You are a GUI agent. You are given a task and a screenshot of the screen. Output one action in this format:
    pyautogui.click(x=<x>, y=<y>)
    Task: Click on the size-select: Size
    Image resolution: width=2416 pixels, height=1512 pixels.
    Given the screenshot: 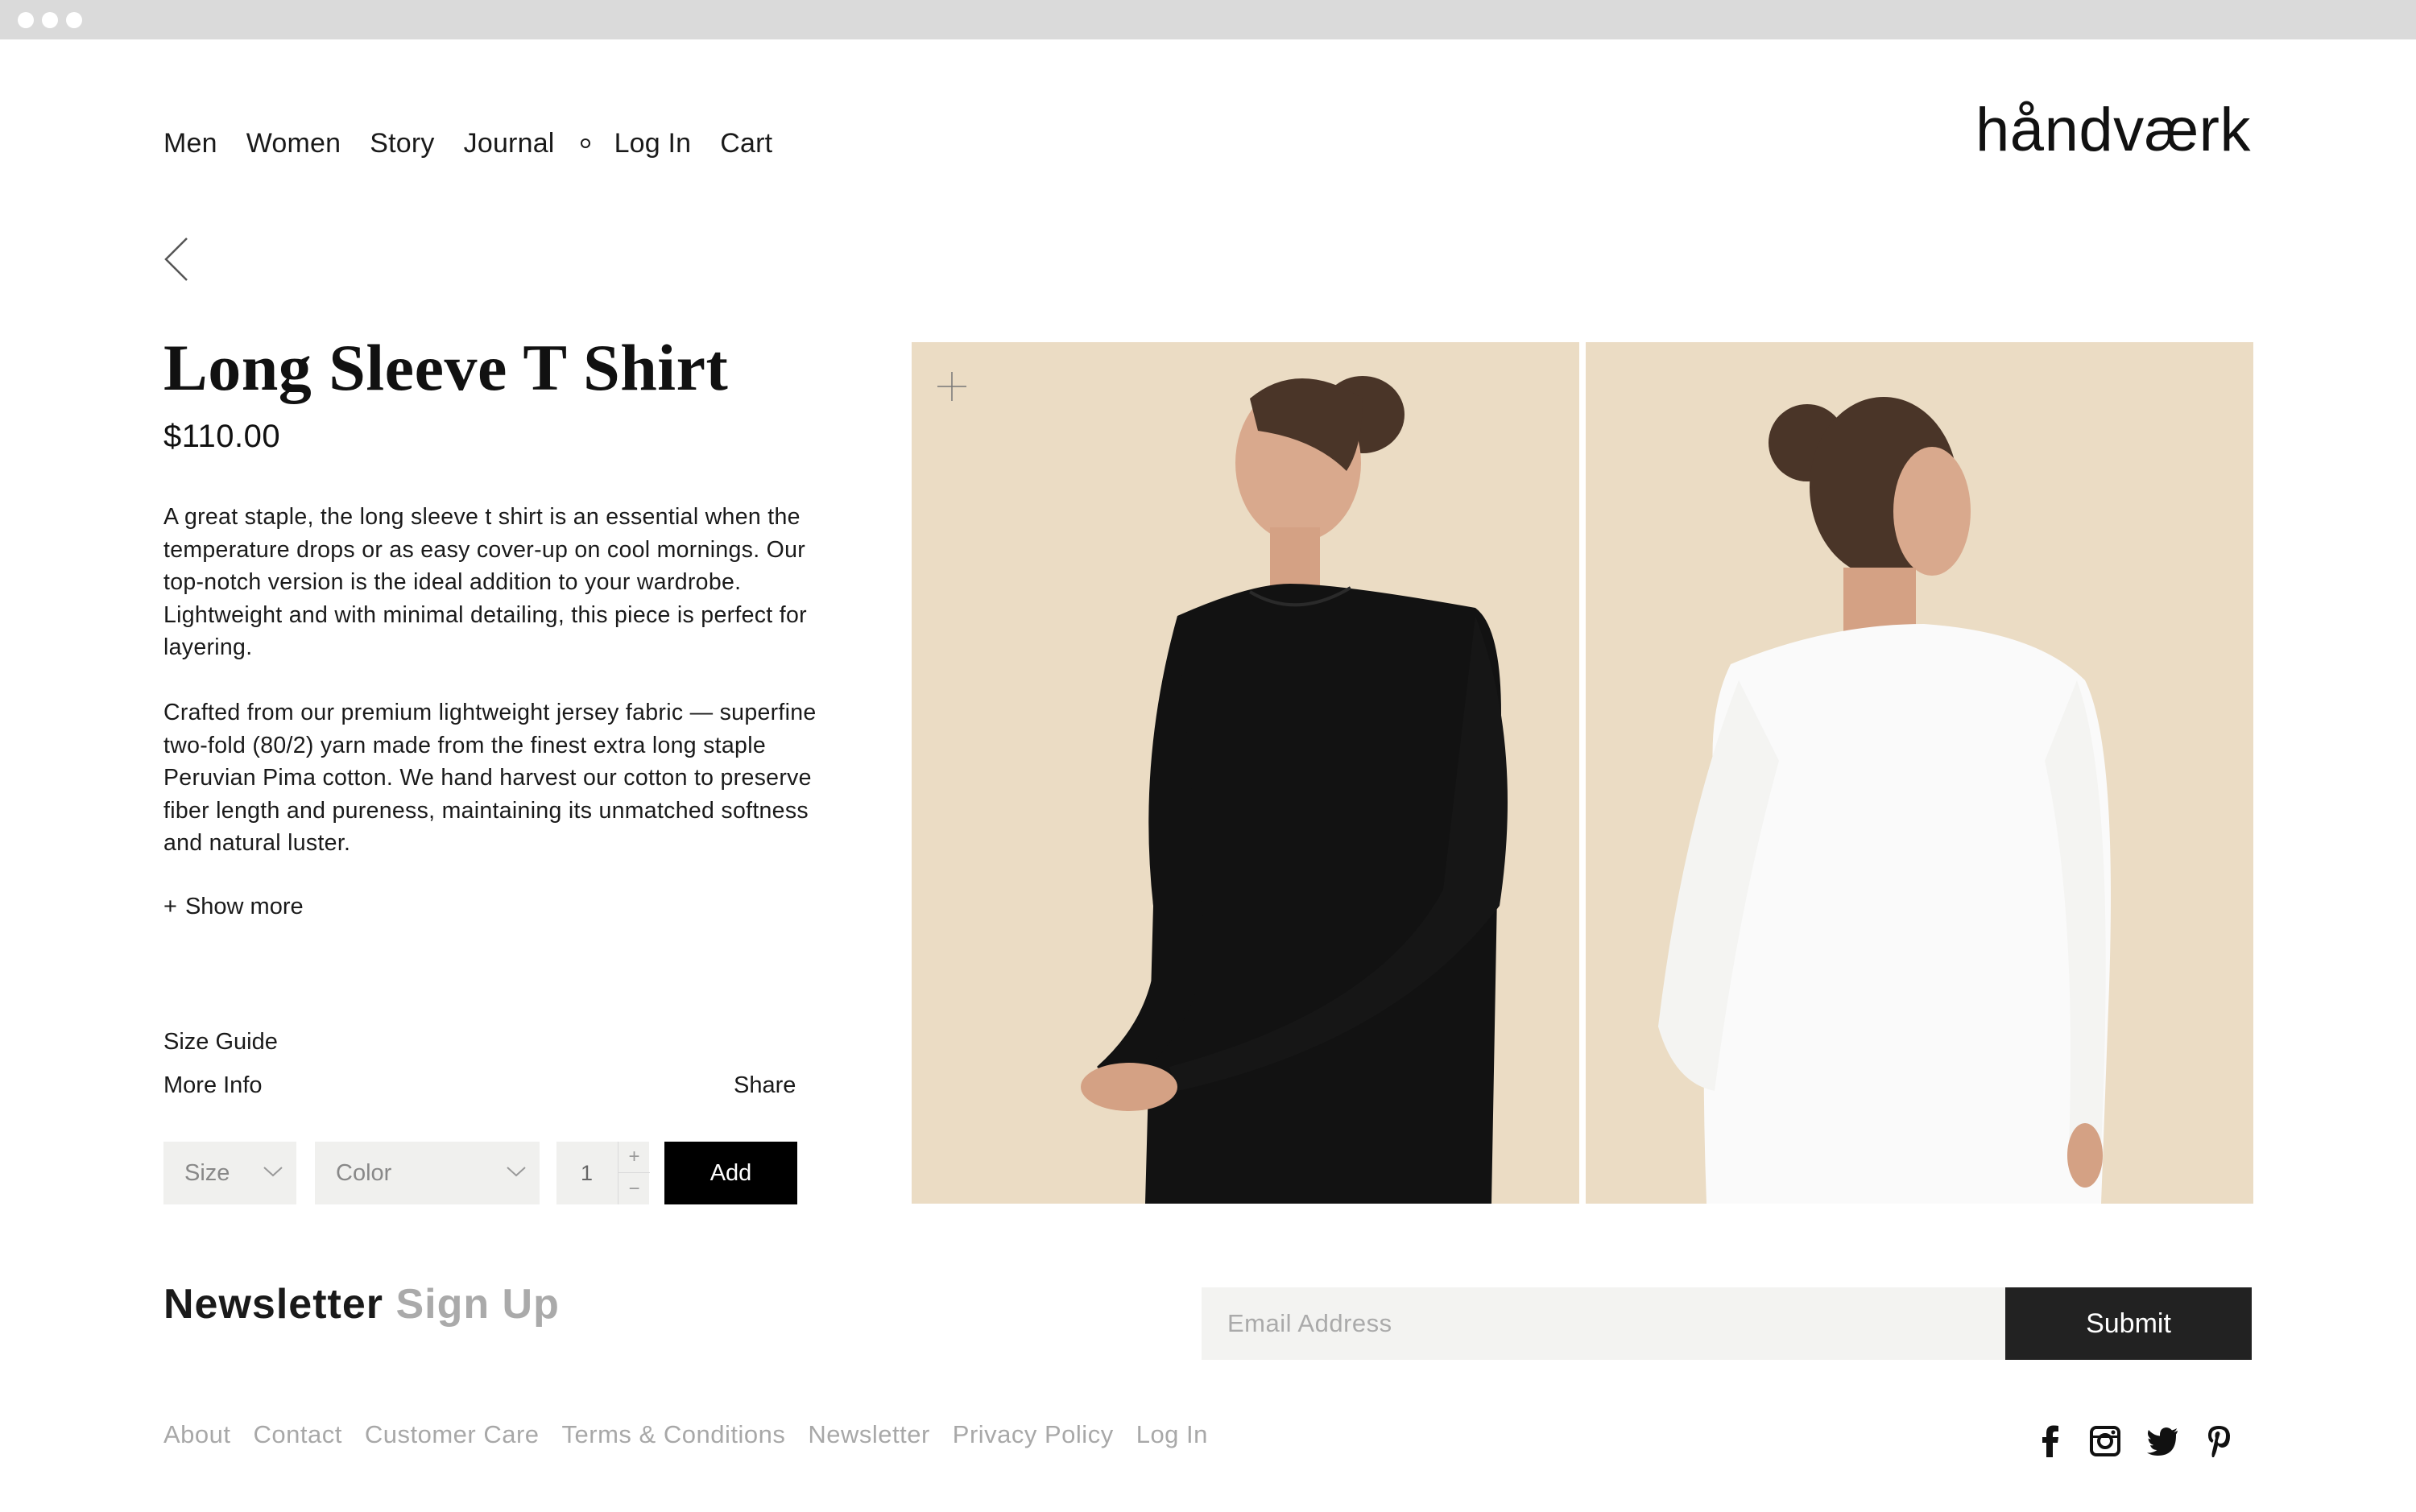 What is the action you would take?
    pyautogui.click(x=229, y=1173)
    